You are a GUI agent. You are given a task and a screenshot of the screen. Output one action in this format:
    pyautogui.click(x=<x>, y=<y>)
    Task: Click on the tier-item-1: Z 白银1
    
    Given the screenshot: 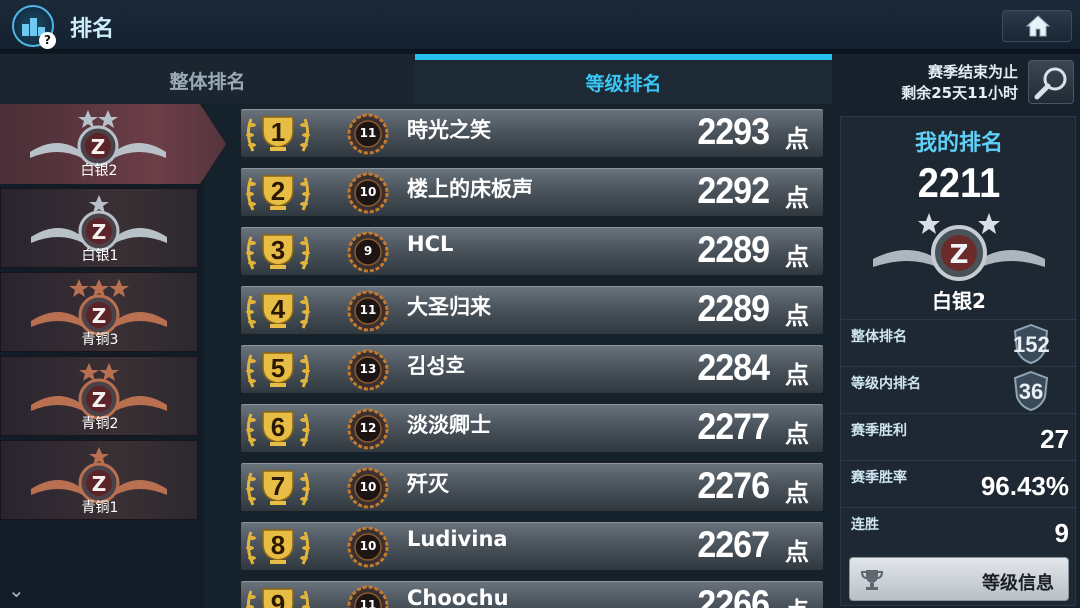 What is the action you would take?
    pyautogui.click(x=99, y=228)
    